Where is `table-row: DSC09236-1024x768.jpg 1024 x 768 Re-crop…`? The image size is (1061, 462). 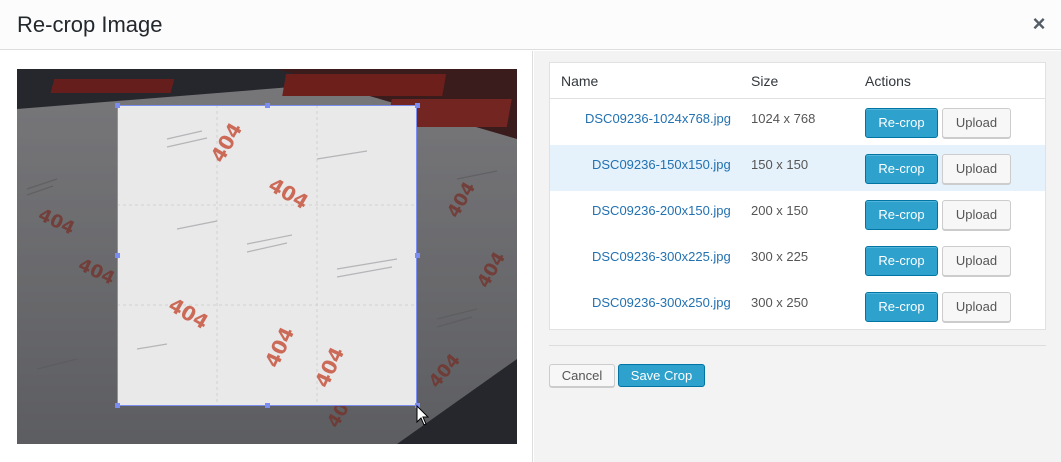
table-row: DSC09236-1024x768.jpg 1024 x 768 Re-crop… is located at coordinates (797, 122).